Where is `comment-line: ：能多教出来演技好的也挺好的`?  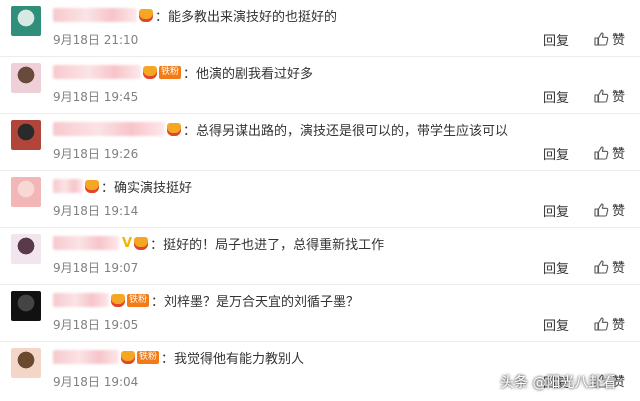
comment-line: ：能多教出来演技好的也挺好的 is located at coordinates (195, 15).